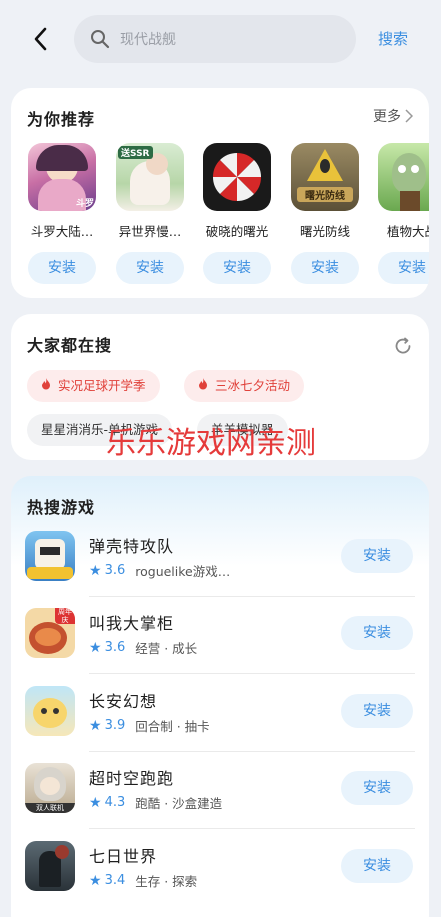 The height and width of the screenshot is (917, 441). Describe the element at coordinates (215, 39) in the screenshot. I see `search-input: 现代战舰` at that location.